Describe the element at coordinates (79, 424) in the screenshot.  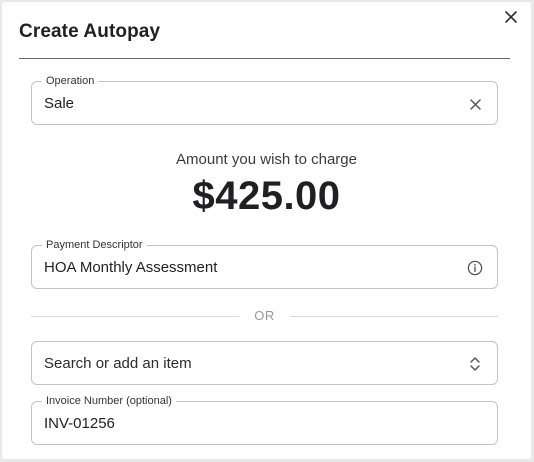
I see `invoice-number-value: INV-01256` at that location.